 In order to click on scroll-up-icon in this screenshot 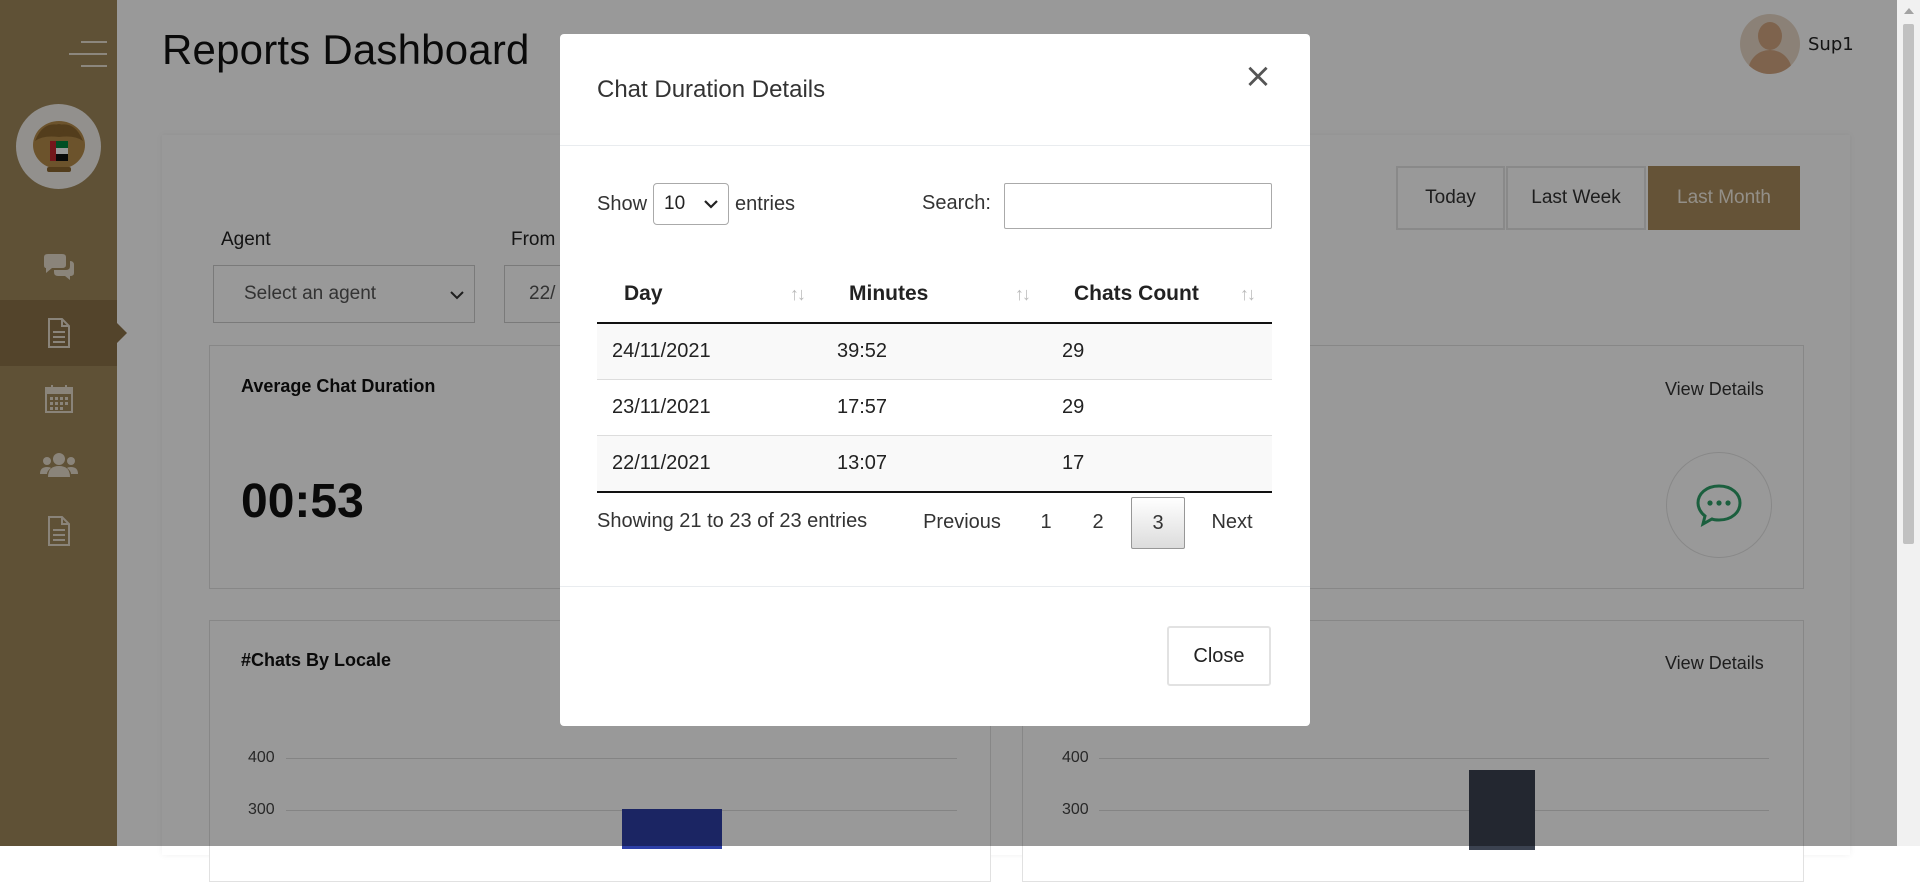, I will do `click(1909, 11)`.